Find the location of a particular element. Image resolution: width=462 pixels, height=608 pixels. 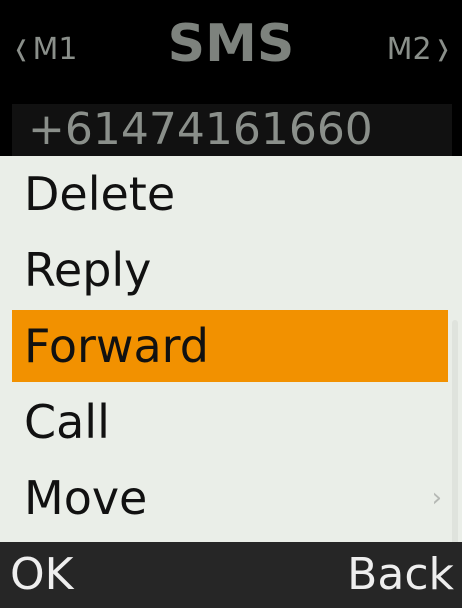

ok-softkey: OK is located at coordinates (42, 575).